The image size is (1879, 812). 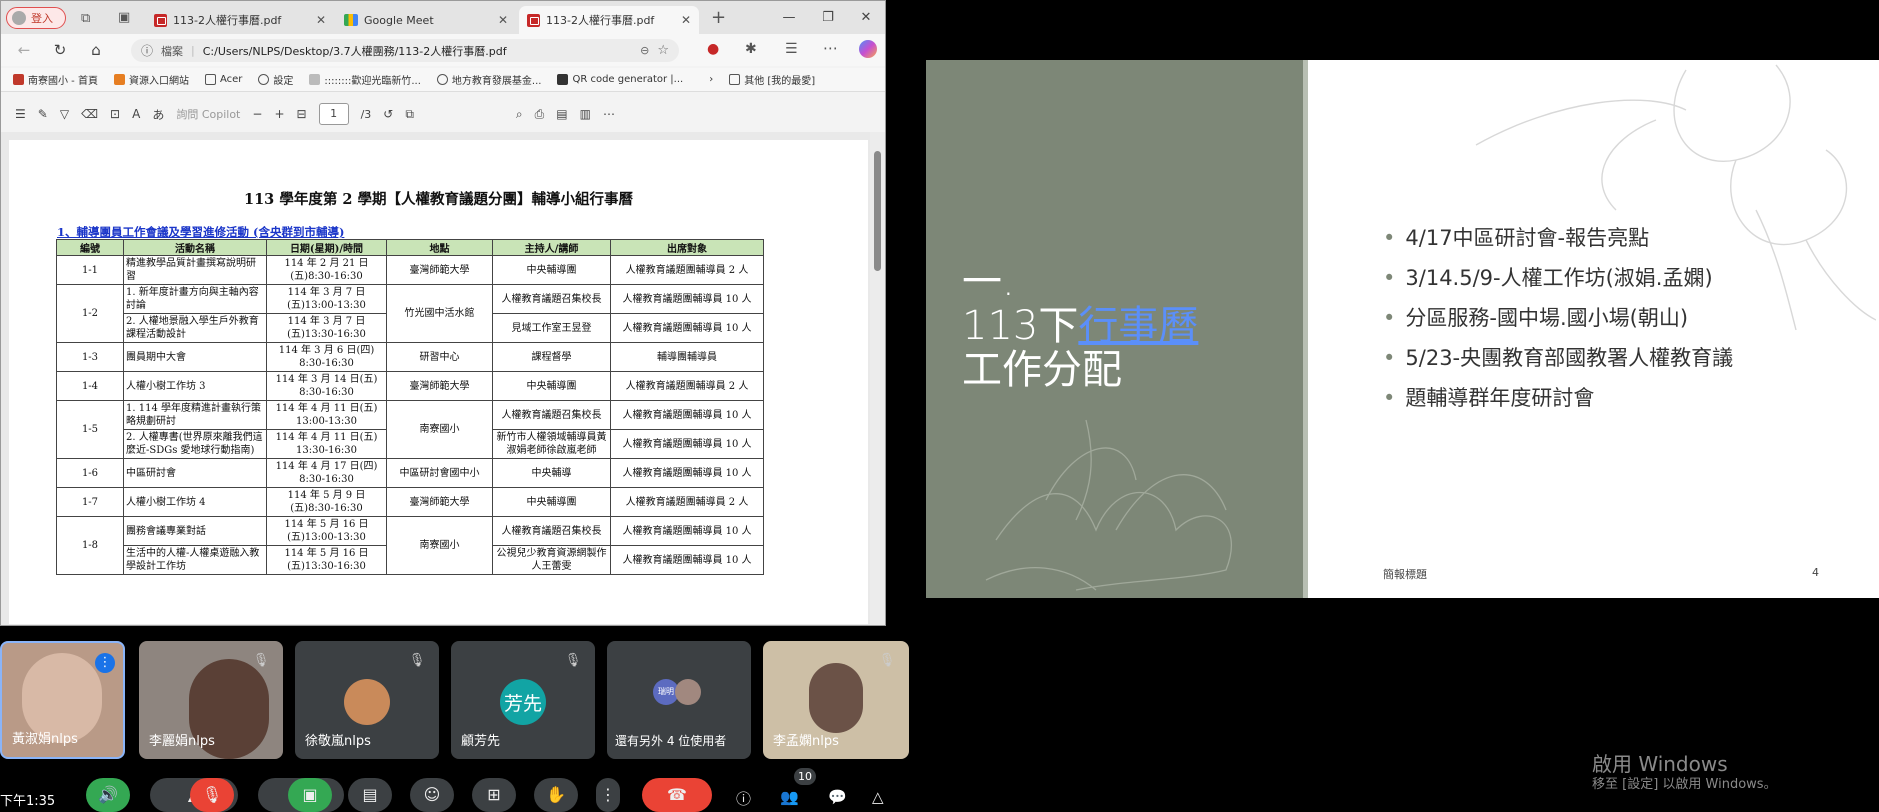 I want to click on more-options-icon: ⋮, so click(x=608, y=795).